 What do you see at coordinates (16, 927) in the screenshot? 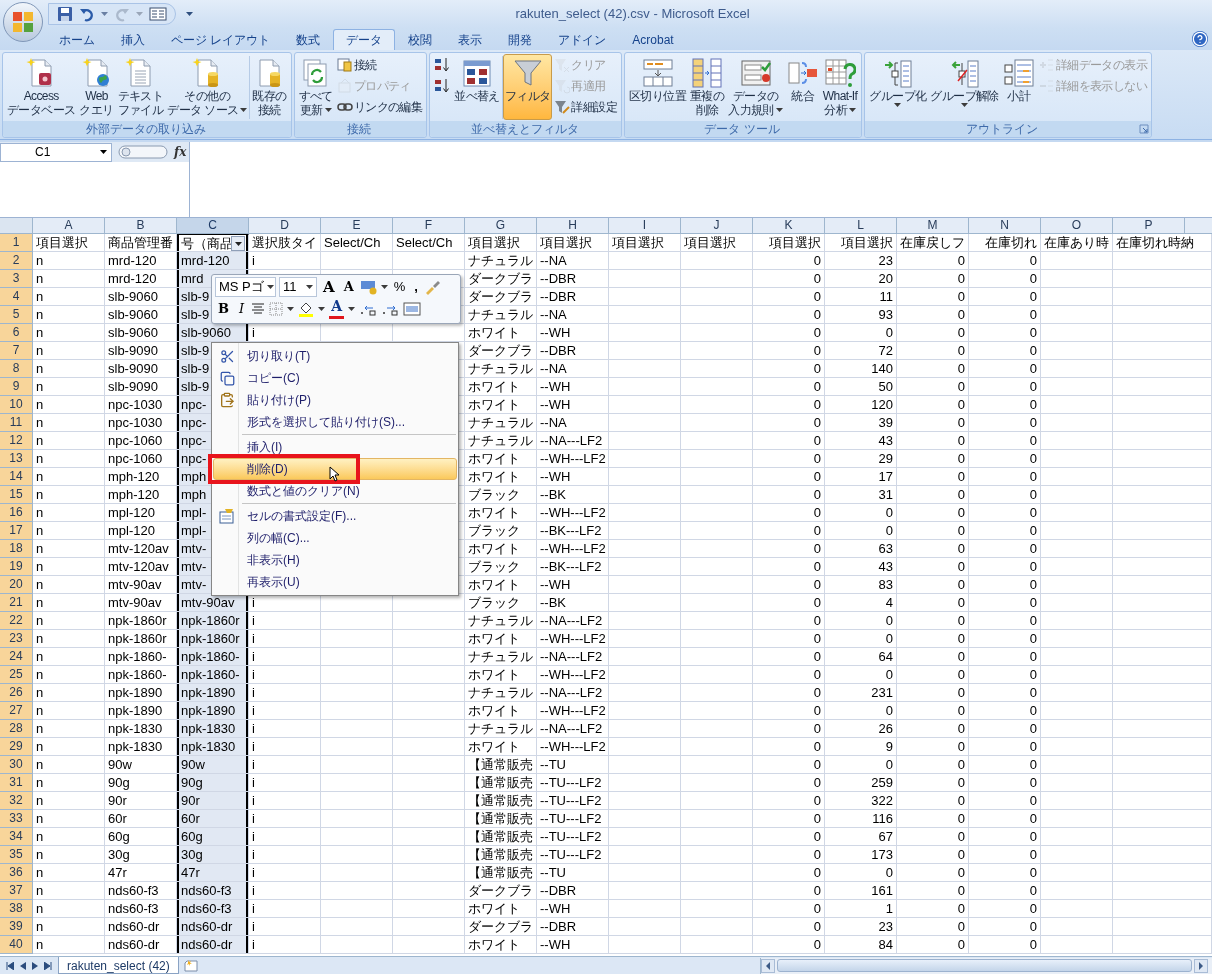
I see `row-header: 39` at bounding box center [16, 927].